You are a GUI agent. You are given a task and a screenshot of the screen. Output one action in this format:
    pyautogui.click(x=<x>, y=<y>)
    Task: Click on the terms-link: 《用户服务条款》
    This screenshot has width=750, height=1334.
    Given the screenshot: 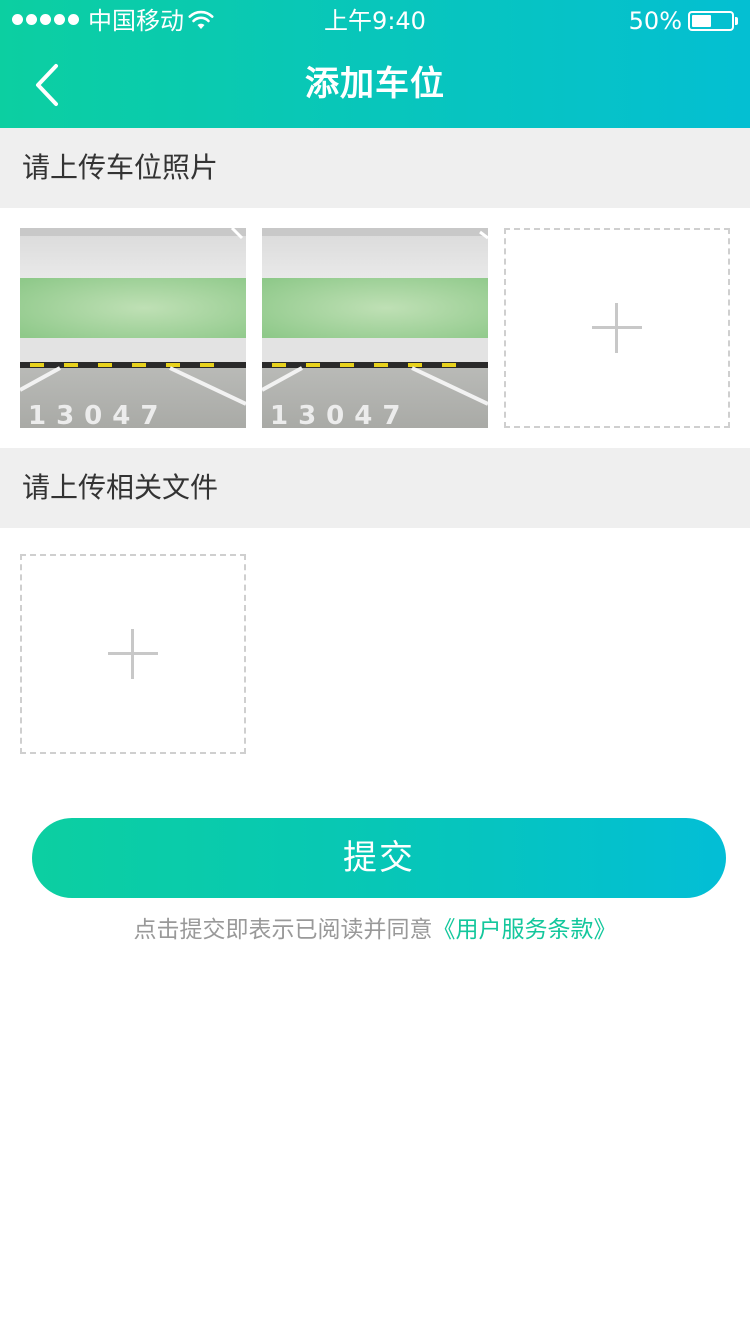 What is the action you would take?
    pyautogui.click(x=525, y=930)
    